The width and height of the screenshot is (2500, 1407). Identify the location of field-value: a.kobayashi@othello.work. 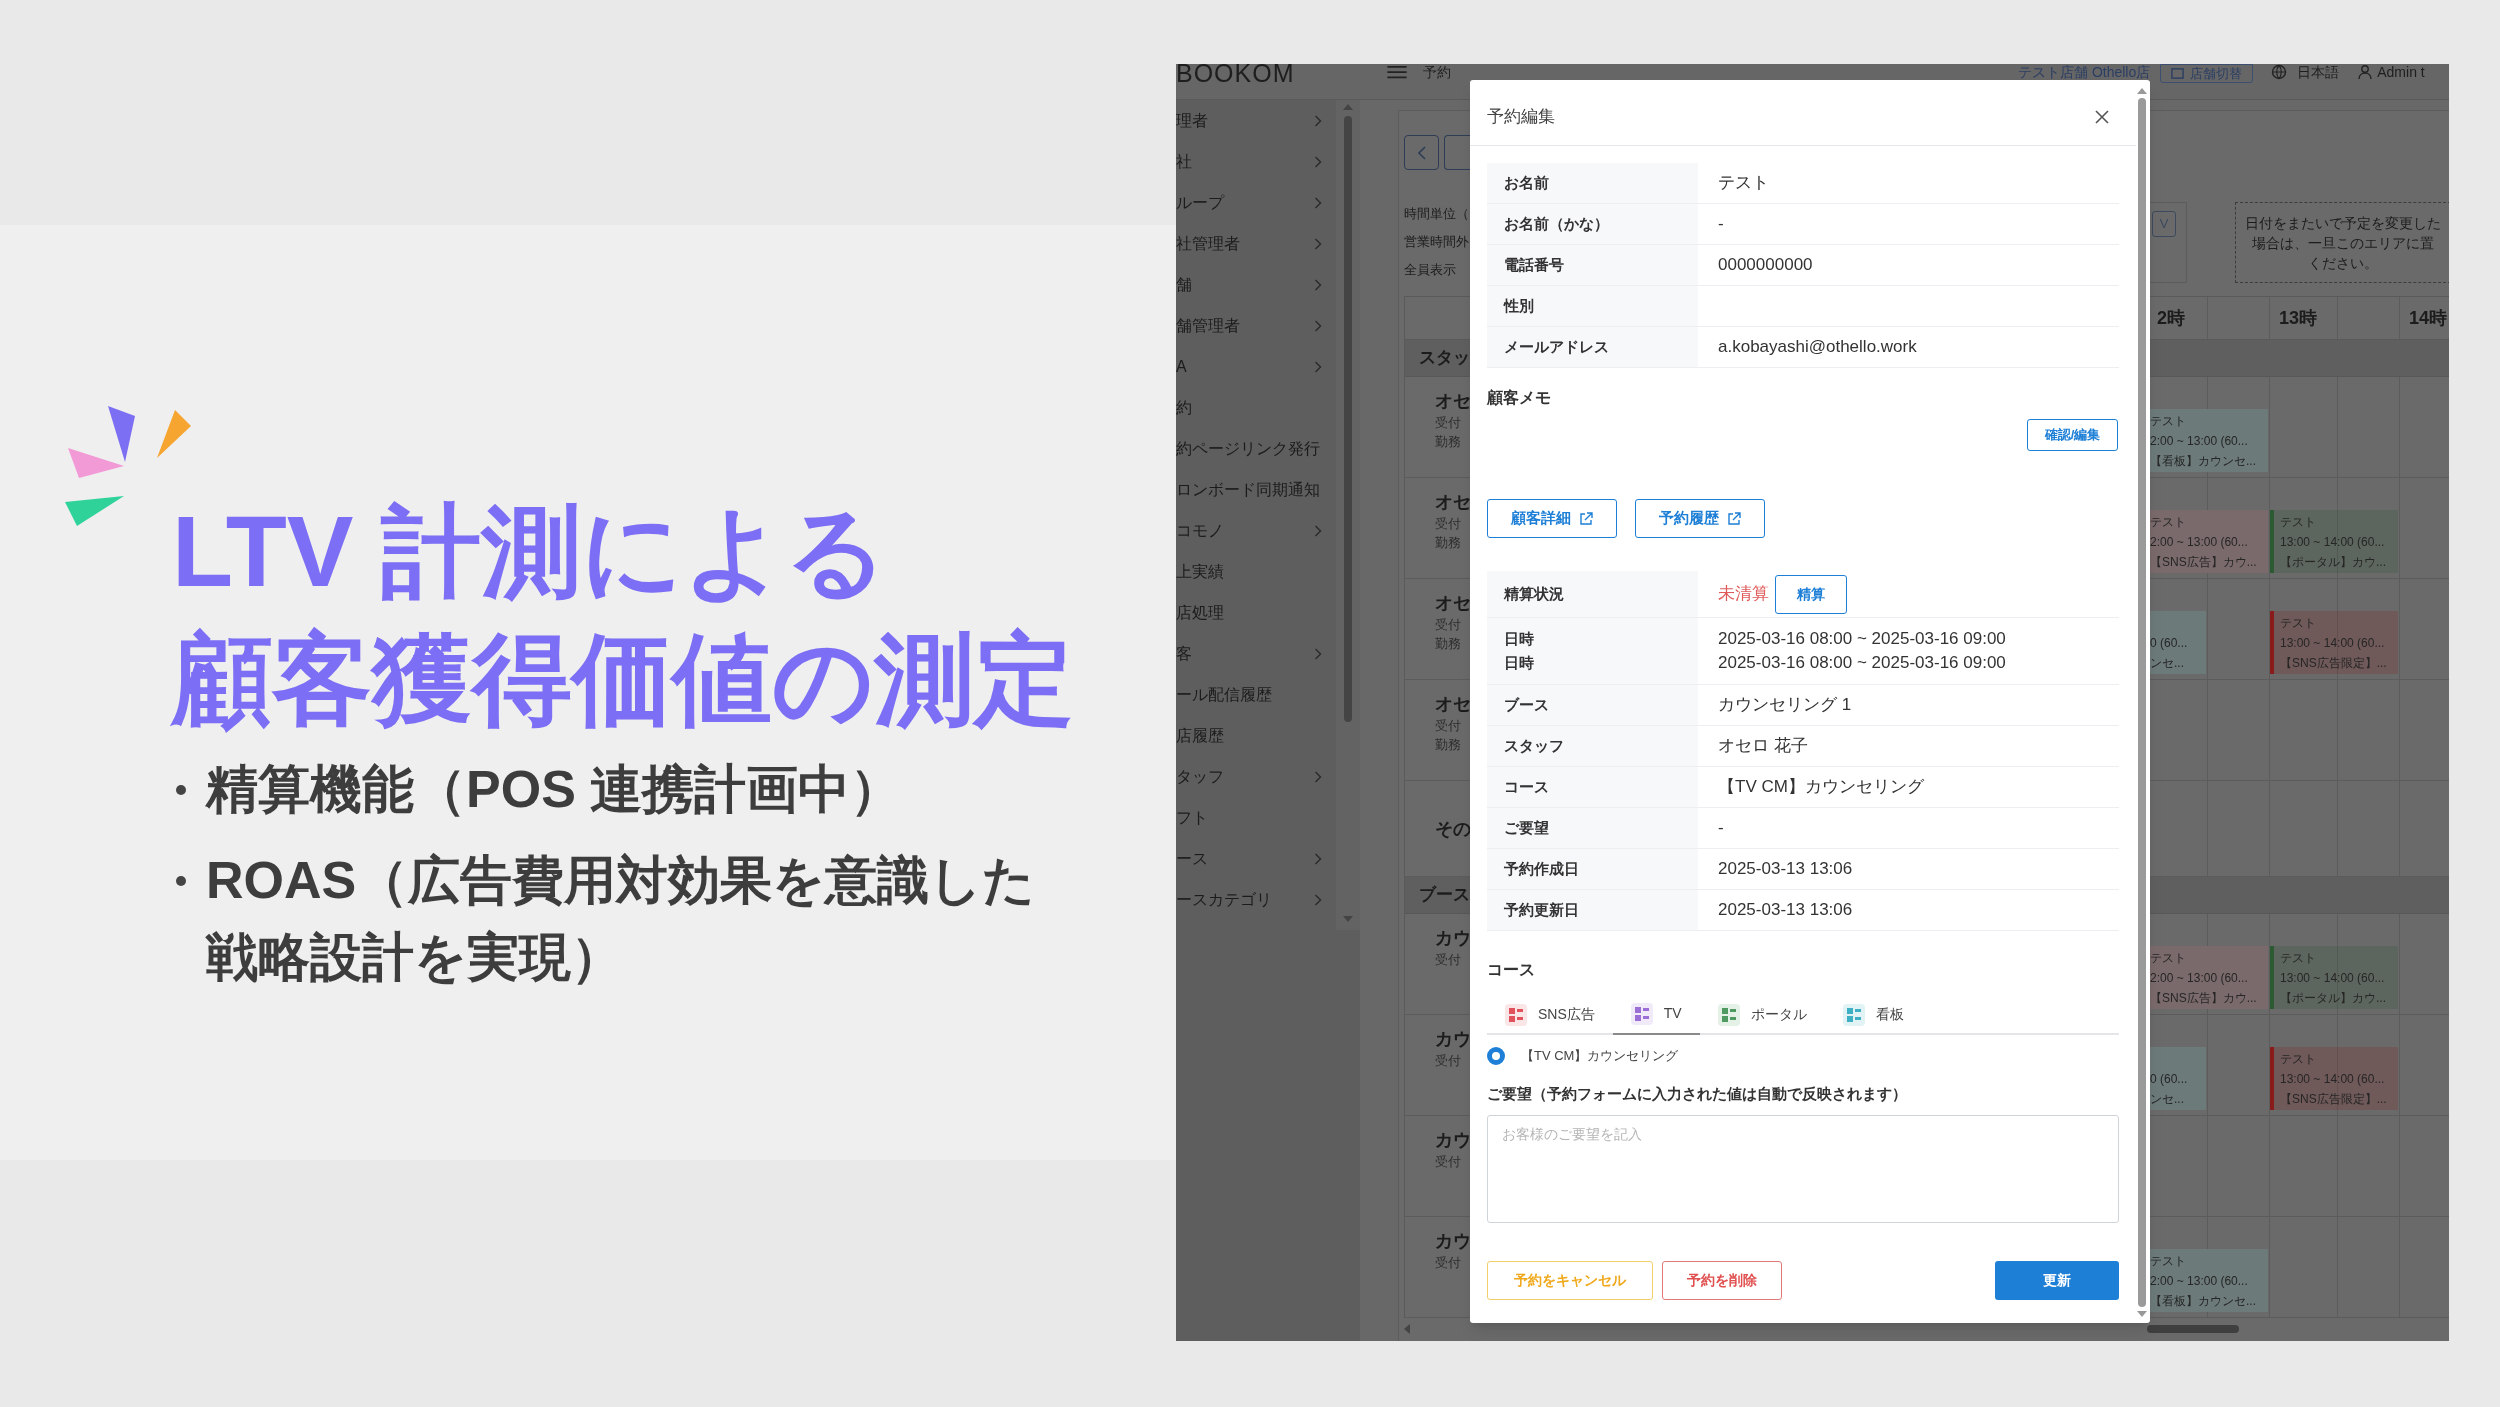
(1818, 347).